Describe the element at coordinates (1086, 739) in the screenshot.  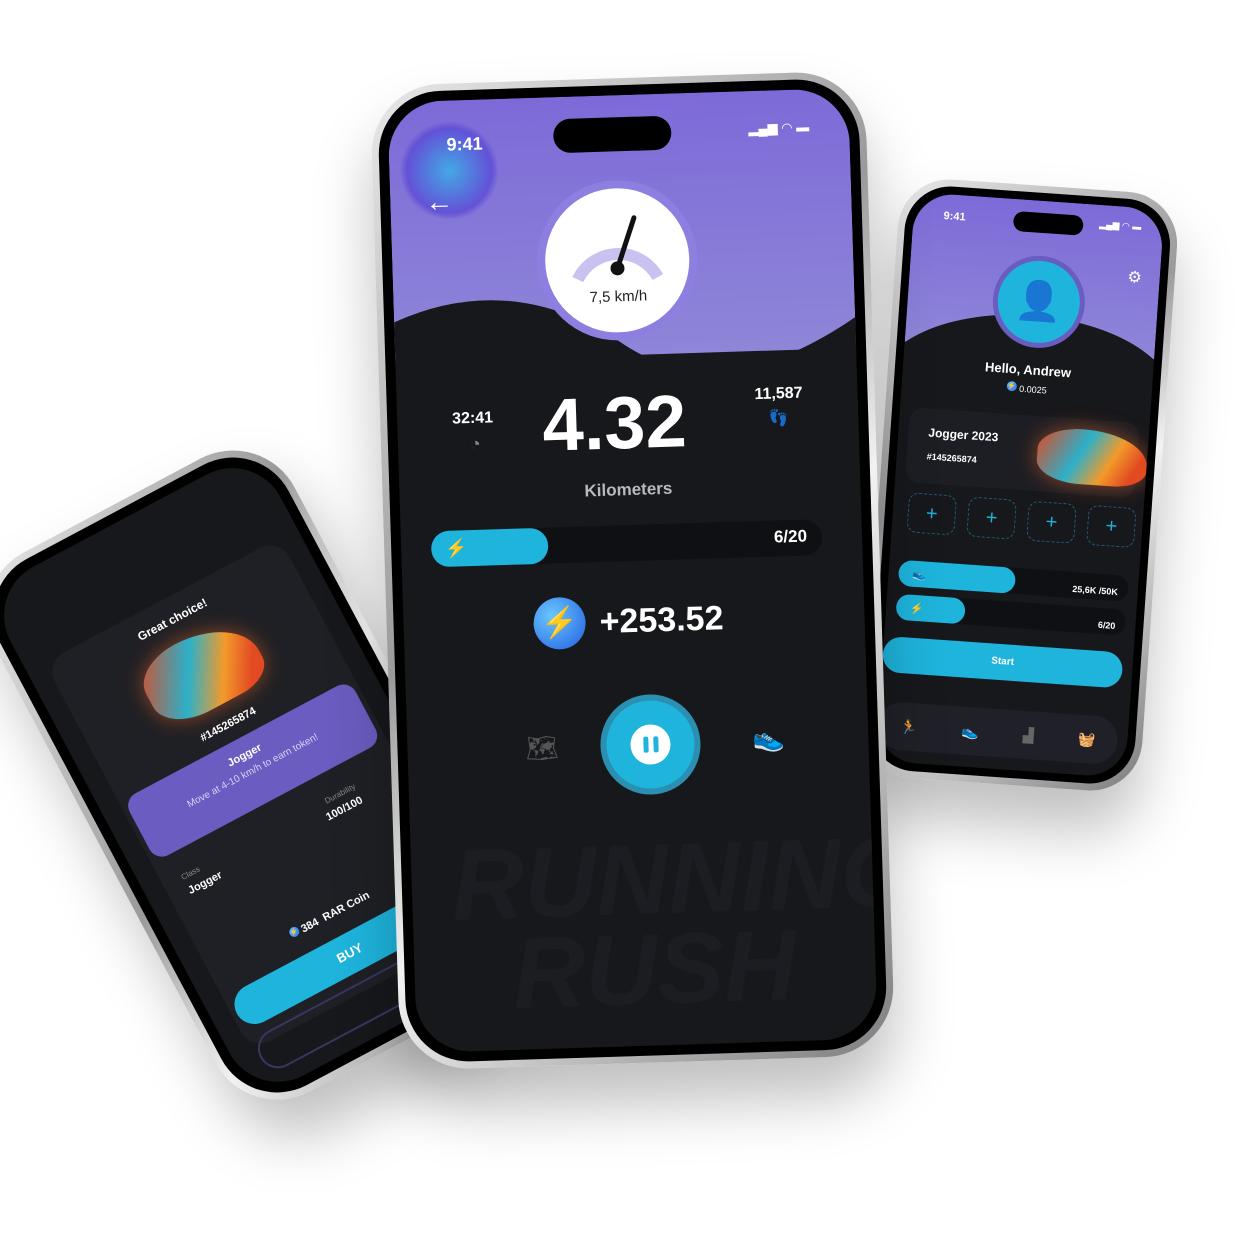
I see `shop-icon: 🧺` at that location.